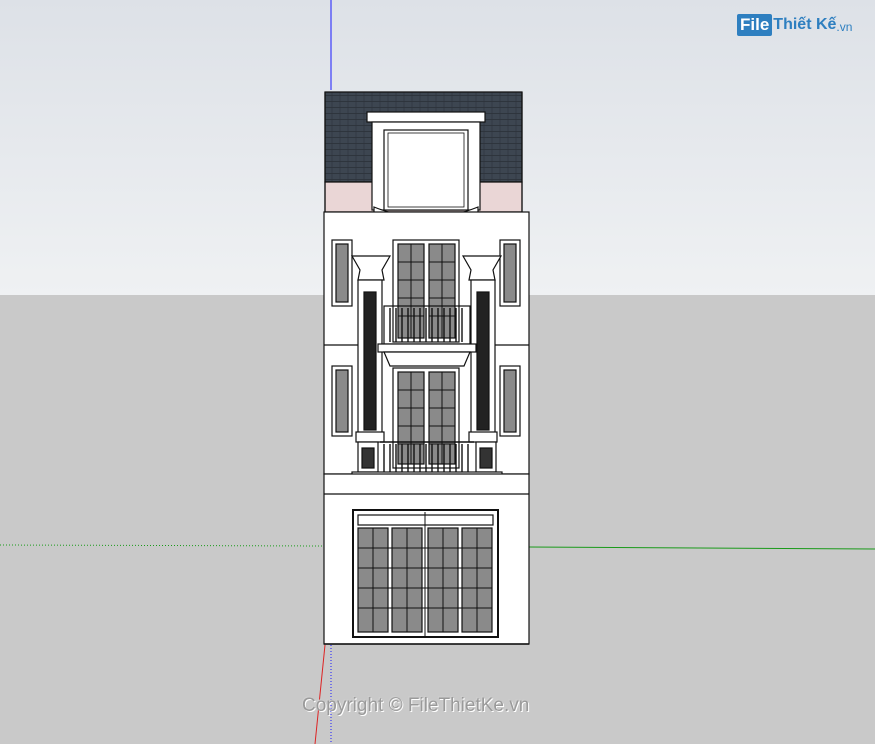 This screenshot has width=875, height=744. What do you see at coordinates (755, 25) in the screenshot?
I see `logo-file-text: File` at bounding box center [755, 25].